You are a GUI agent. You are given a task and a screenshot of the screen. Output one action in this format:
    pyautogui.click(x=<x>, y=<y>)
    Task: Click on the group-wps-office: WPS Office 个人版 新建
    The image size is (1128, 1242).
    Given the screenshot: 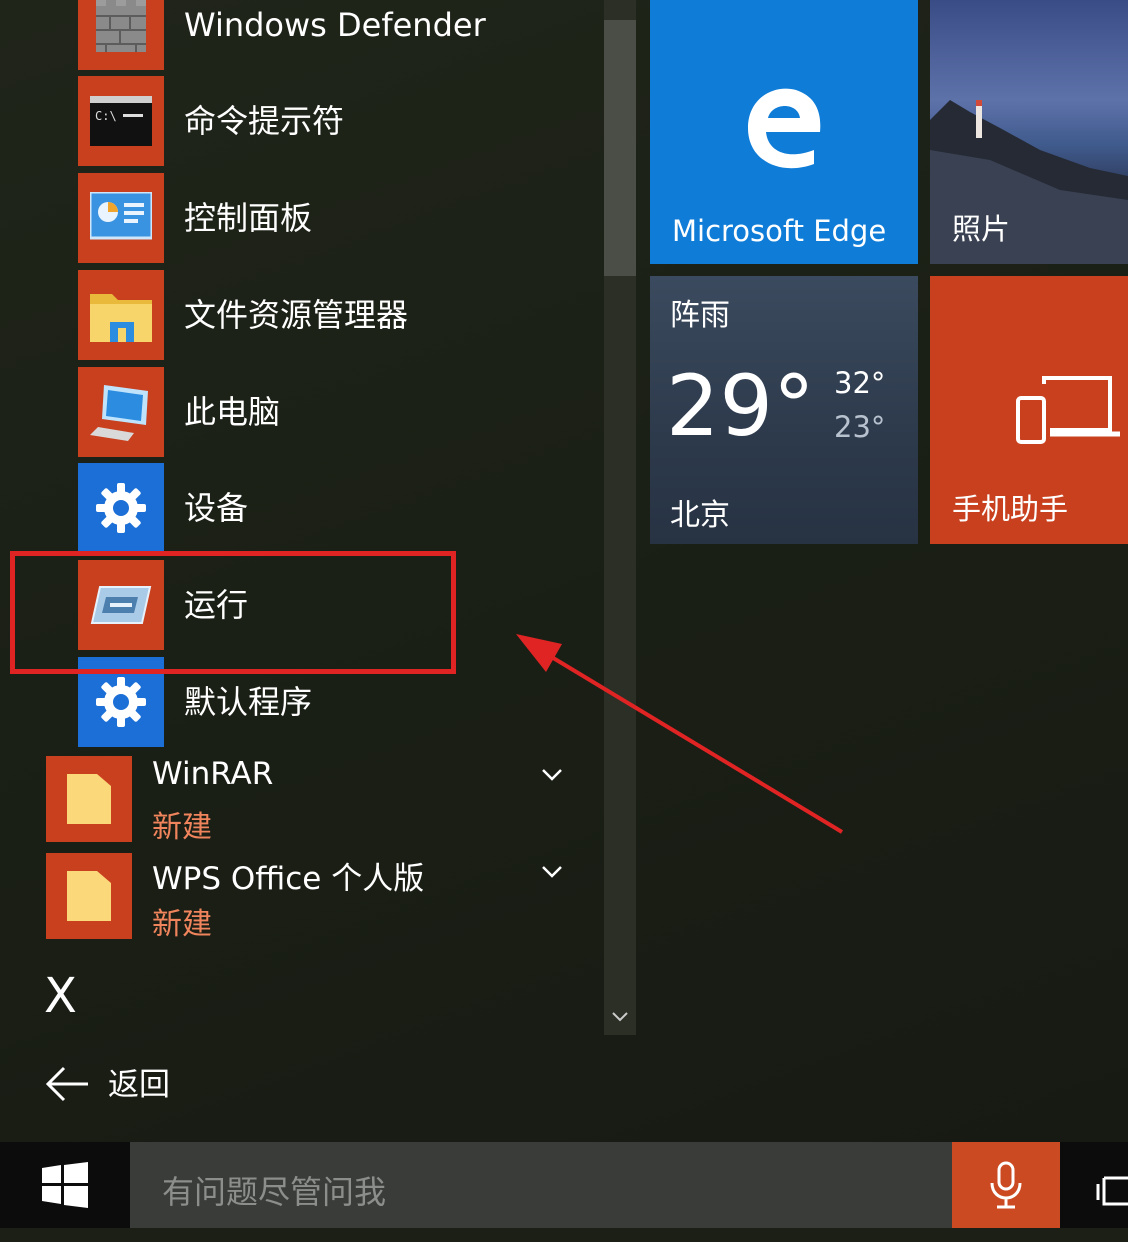 What is the action you would take?
    pyautogui.click(x=316, y=897)
    